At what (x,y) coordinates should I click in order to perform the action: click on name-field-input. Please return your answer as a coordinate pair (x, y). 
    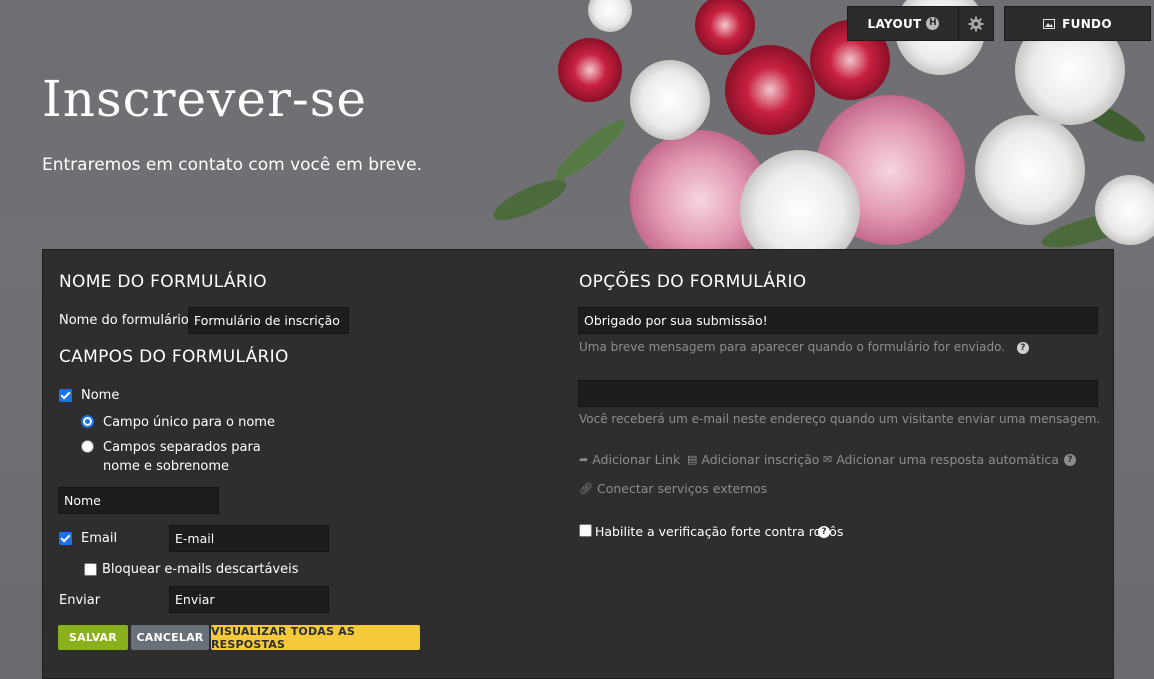
    Looking at the image, I should click on (138, 500).